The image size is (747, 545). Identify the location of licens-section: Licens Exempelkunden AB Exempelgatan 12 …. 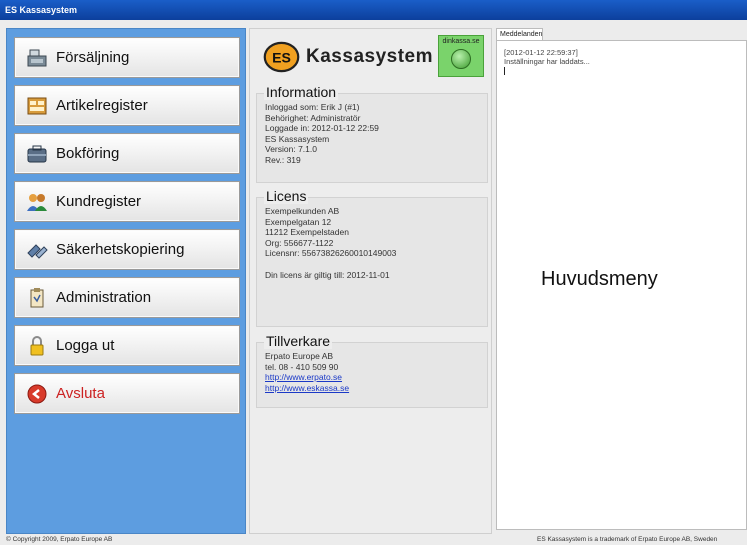
(372, 257).